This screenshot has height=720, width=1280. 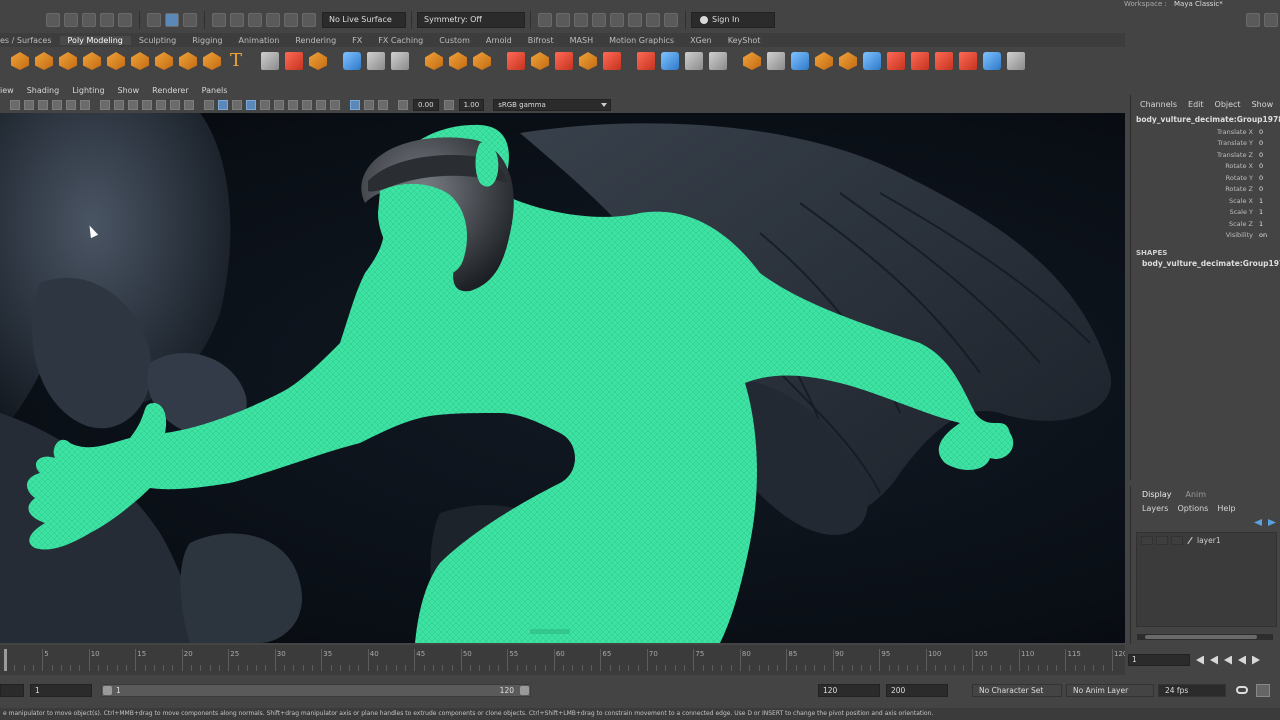 What do you see at coordinates (1263, 235) in the screenshot?
I see `attribute-value: on` at bounding box center [1263, 235].